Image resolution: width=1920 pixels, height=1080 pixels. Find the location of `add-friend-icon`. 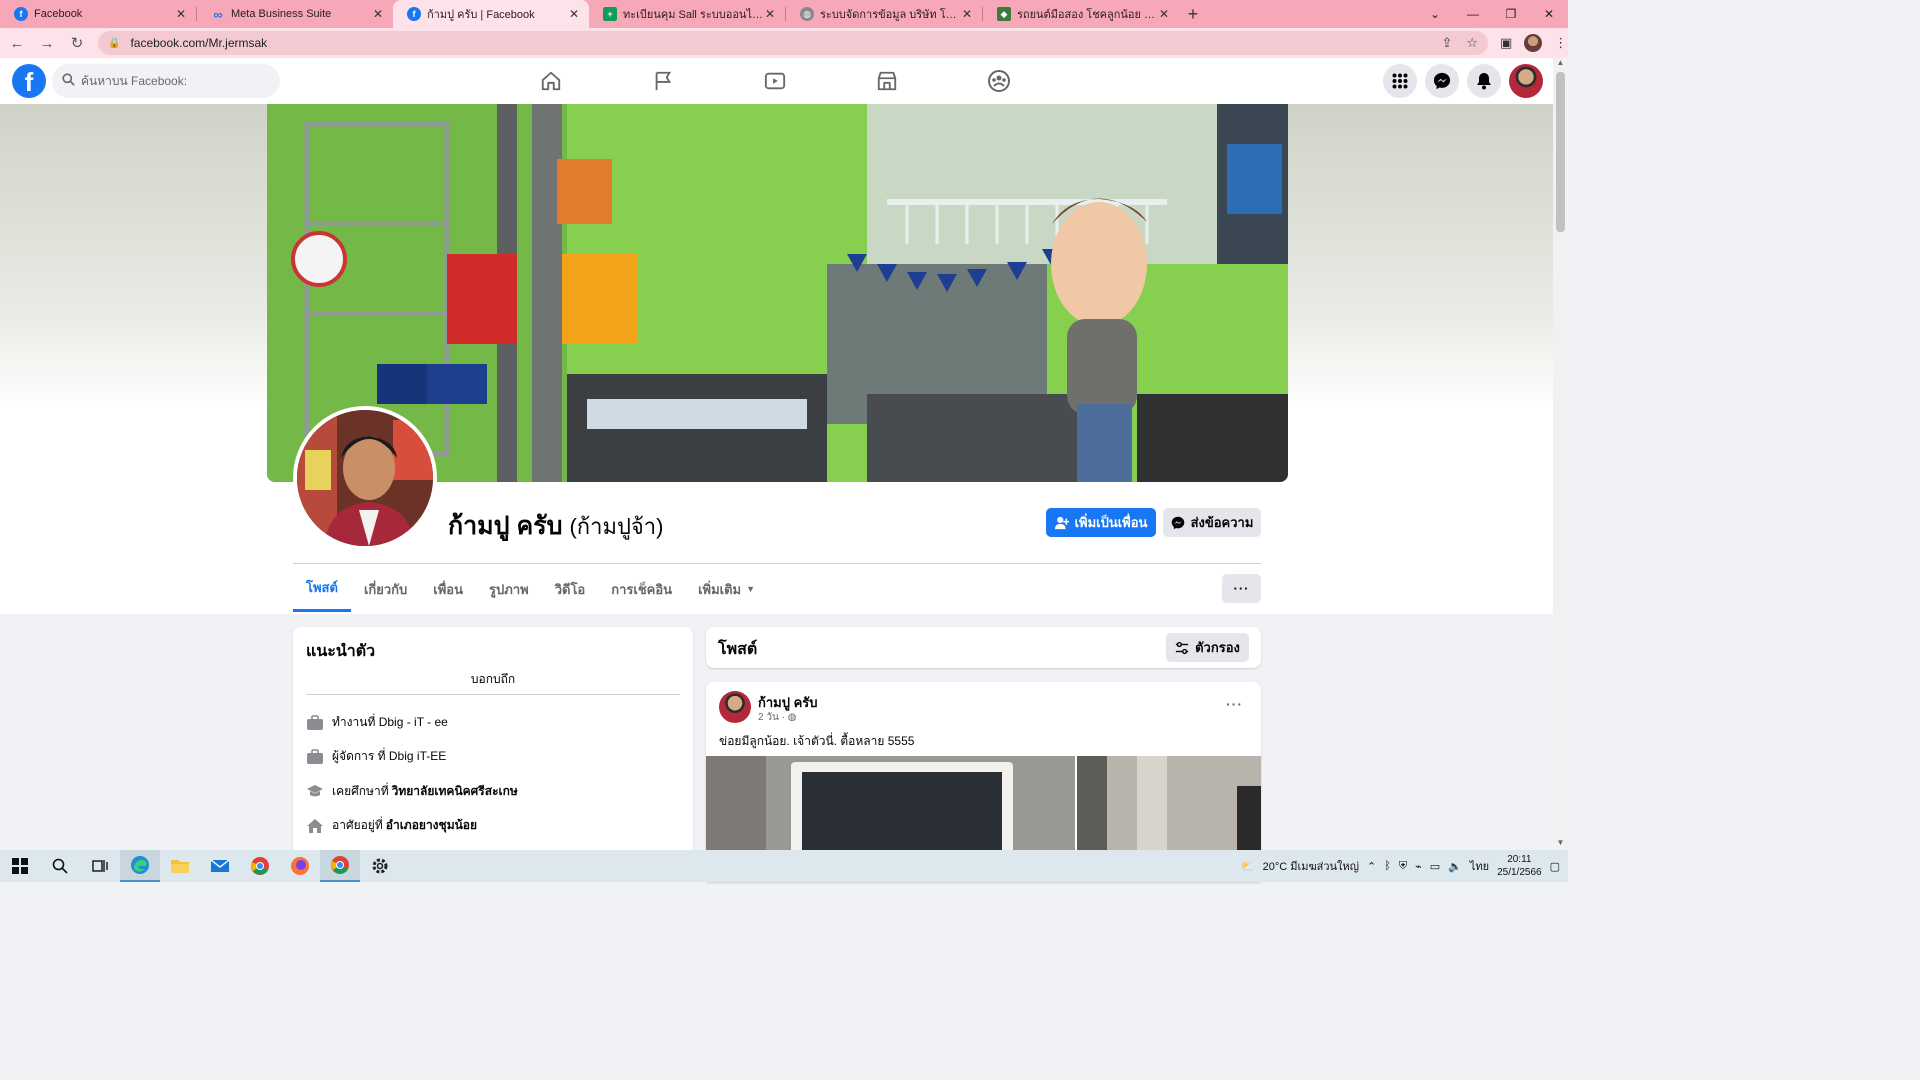

add-friend-icon is located at coordinates (1061, 522).